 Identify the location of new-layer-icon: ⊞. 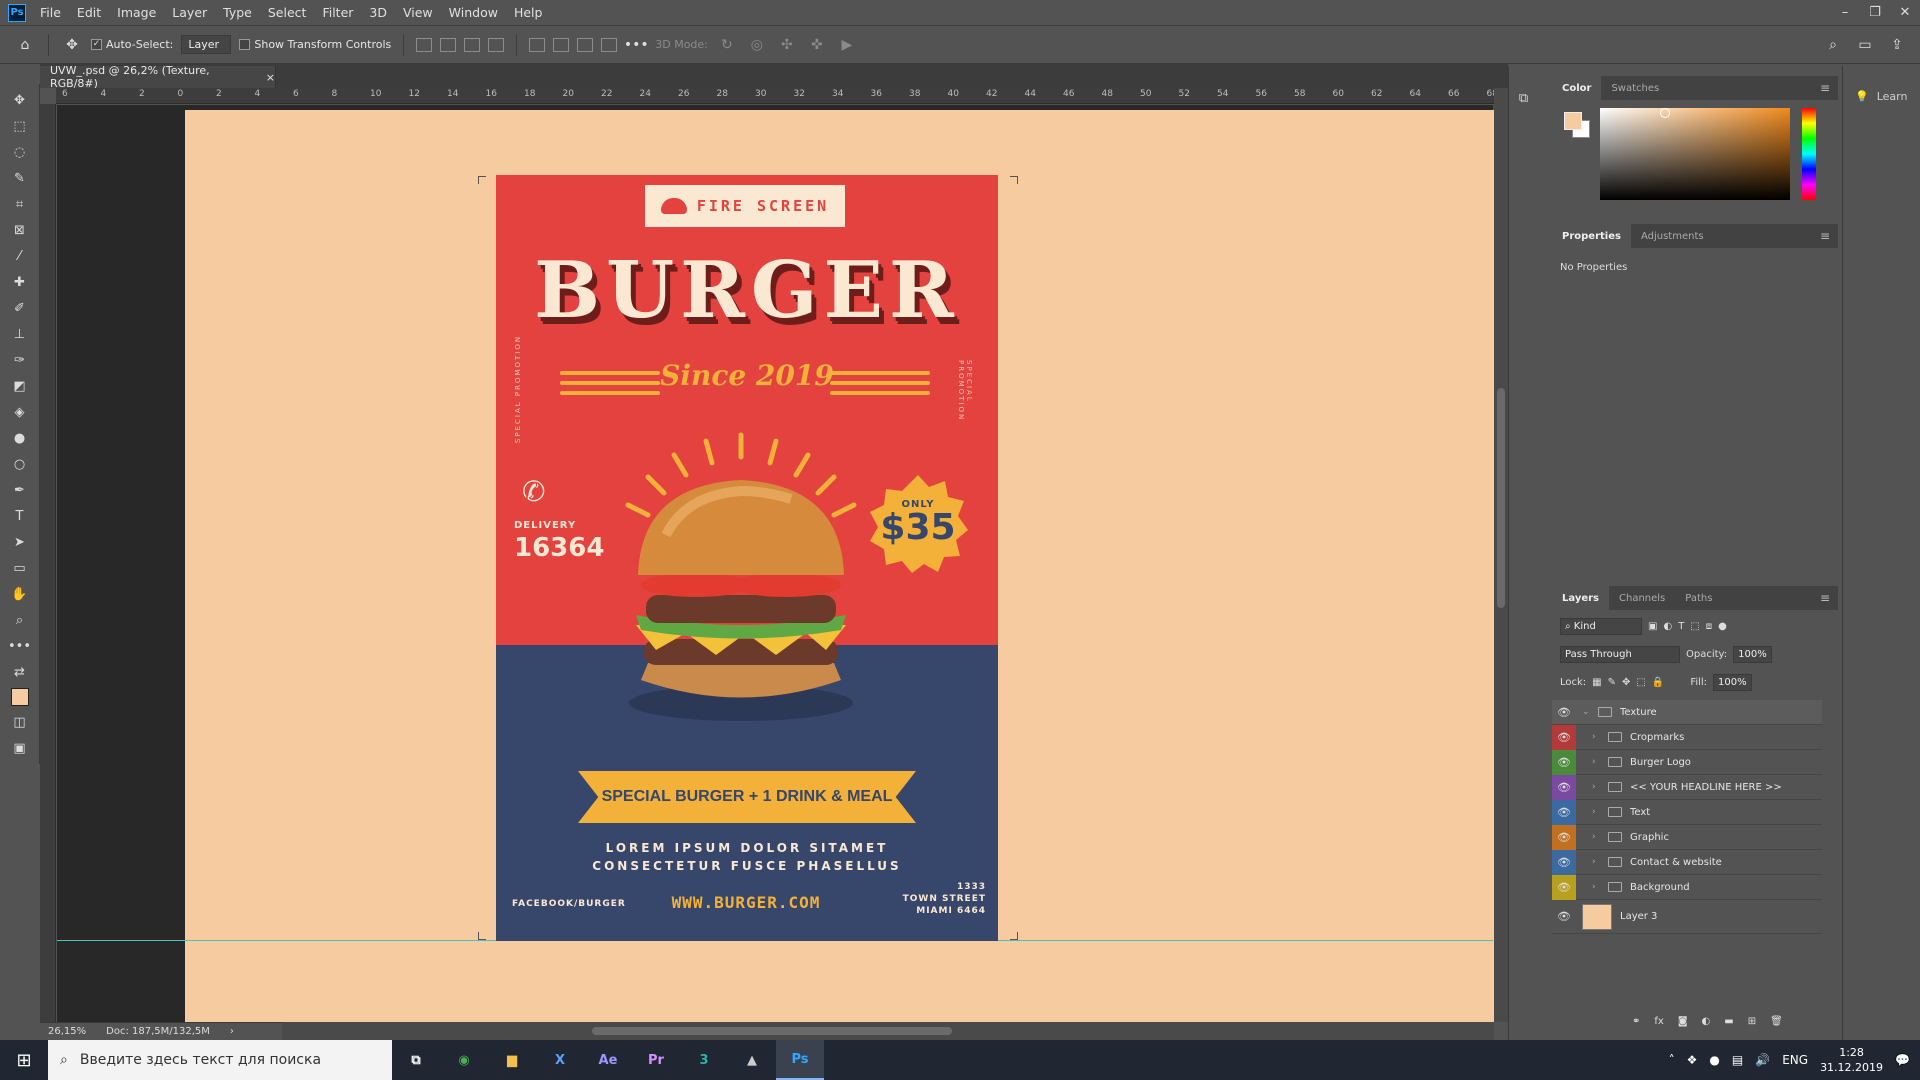
(1752, 1021).